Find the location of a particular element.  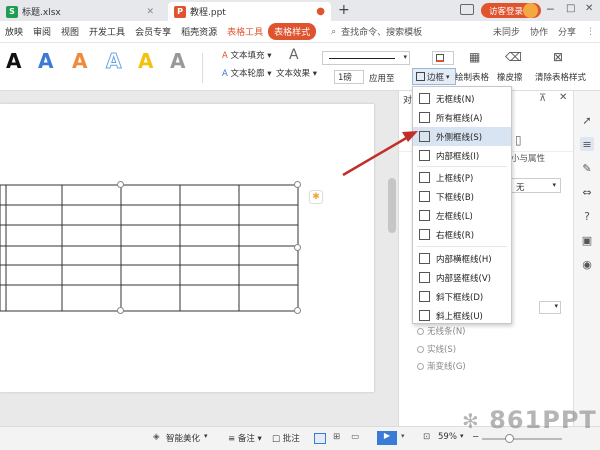

border-menu-item: 左框线(L) is located at coordinates (462, 215).